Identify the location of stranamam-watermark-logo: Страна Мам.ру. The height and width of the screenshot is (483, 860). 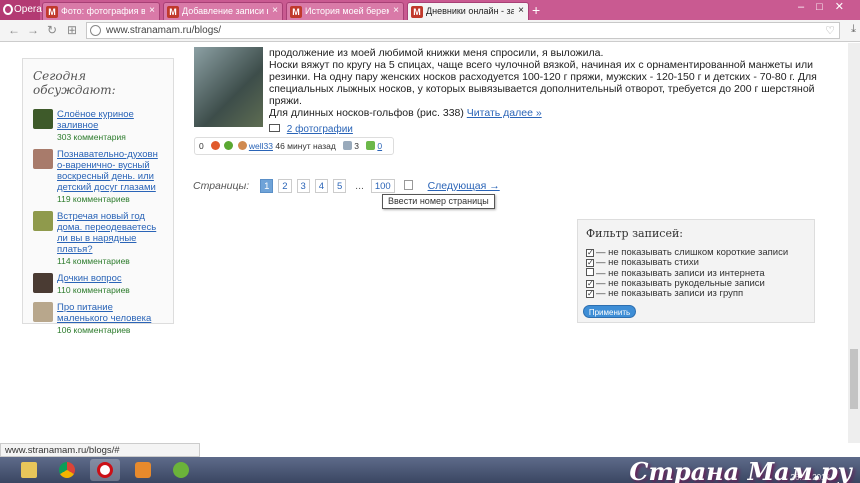
(740, 470).